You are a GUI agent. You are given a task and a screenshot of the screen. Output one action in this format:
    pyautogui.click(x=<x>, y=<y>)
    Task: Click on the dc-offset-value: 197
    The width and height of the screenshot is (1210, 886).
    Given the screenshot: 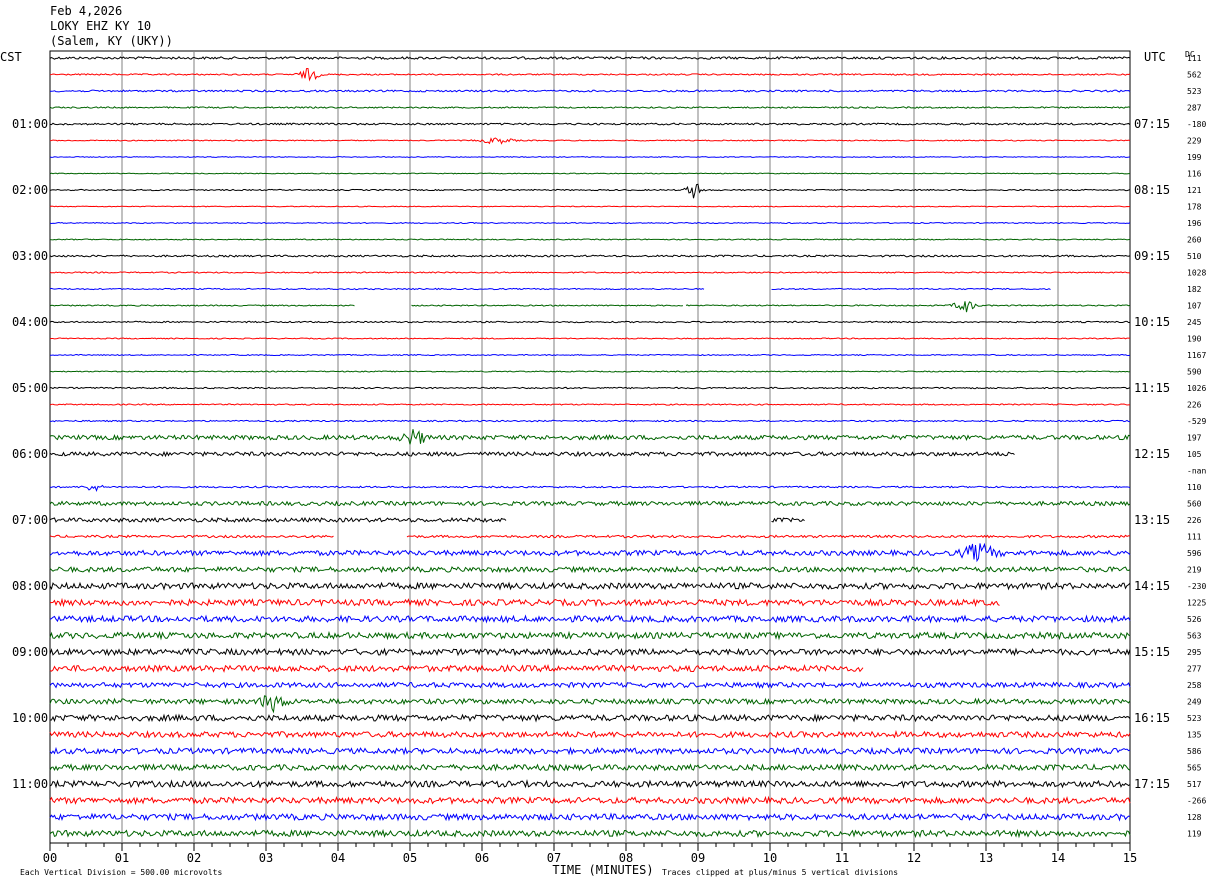 What is the action you would take?
    pyautogui.click(x=1194, y=438)
    